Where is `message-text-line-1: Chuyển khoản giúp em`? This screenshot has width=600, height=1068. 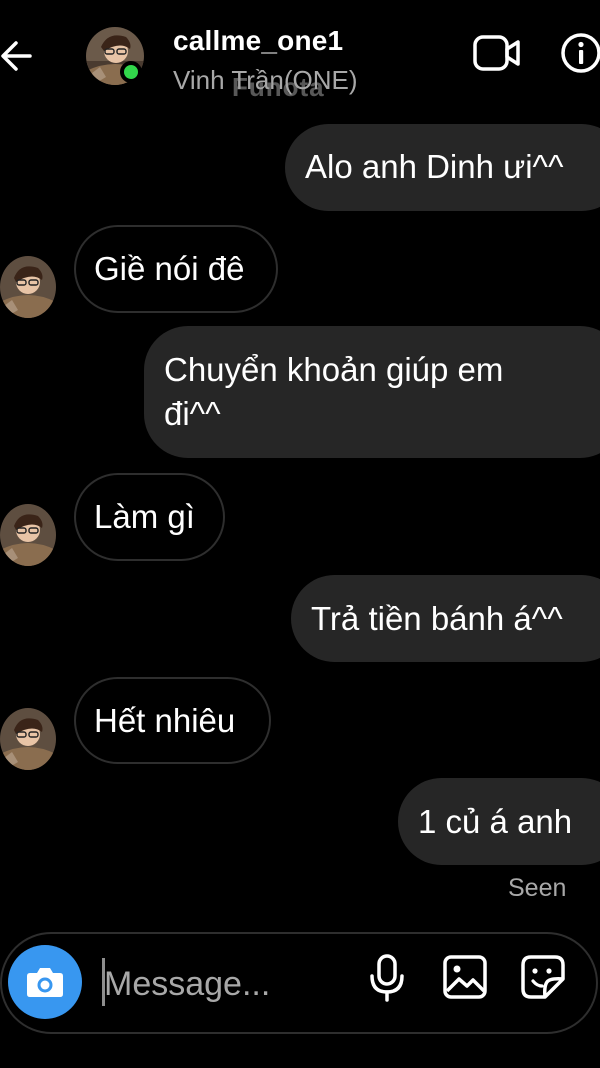
message-text-line-1: Chuyển khoản giúp em is located at coordinates (334, 369).